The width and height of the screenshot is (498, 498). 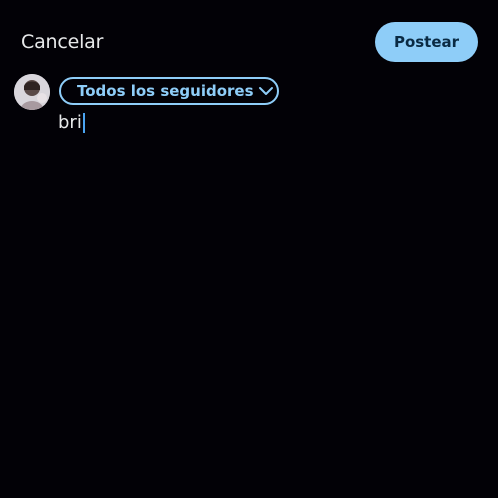 I want to click on audience-selector: Todos los seguidores, so click(x=169, y=91).